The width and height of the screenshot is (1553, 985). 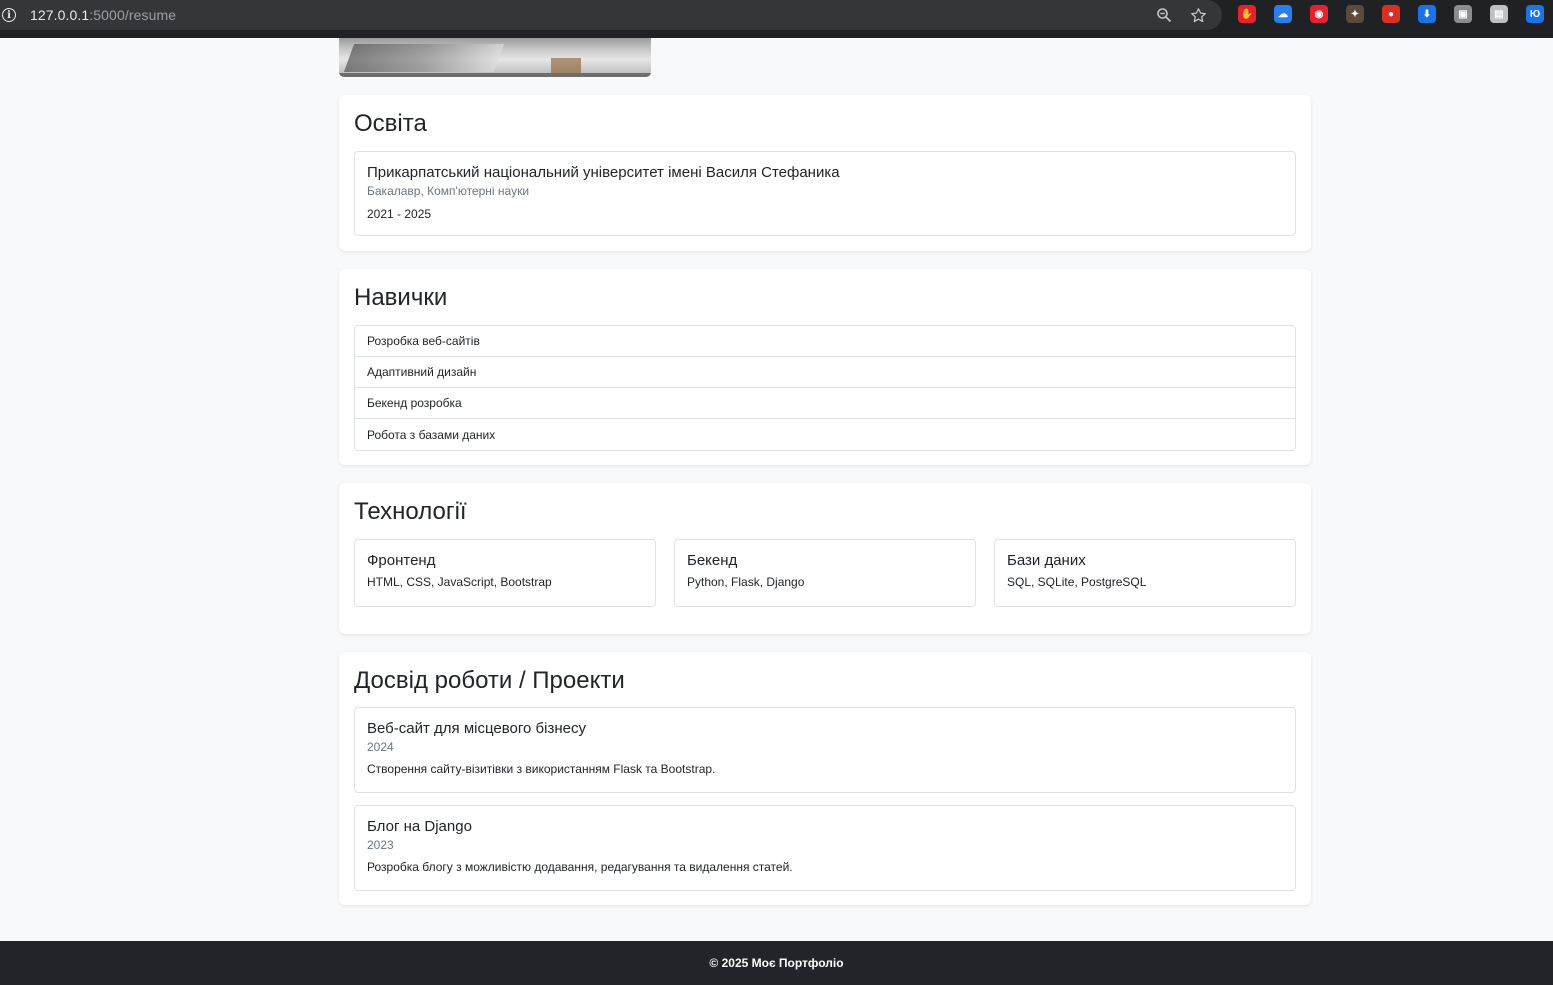 I want to click on skills-heading: Навички, so click(x=401, y=297).